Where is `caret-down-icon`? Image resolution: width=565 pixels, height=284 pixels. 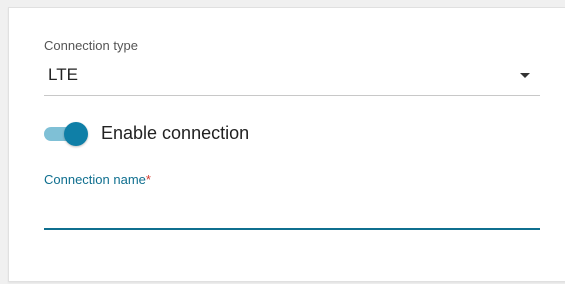 caret-down-icon is located at coordinates (525, 75).